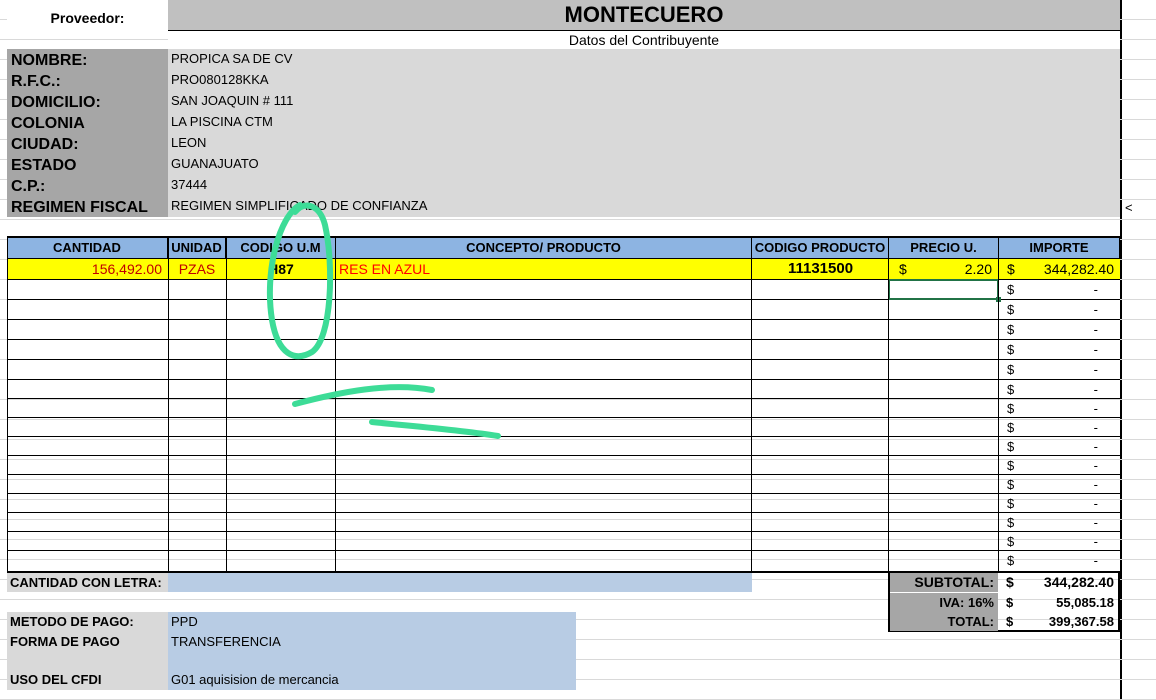 This screenshot has width=1156, height=700. Describe the element at coordinates (281, 269) in the screenshot. I see `row-codigo-um: H87` at that location.